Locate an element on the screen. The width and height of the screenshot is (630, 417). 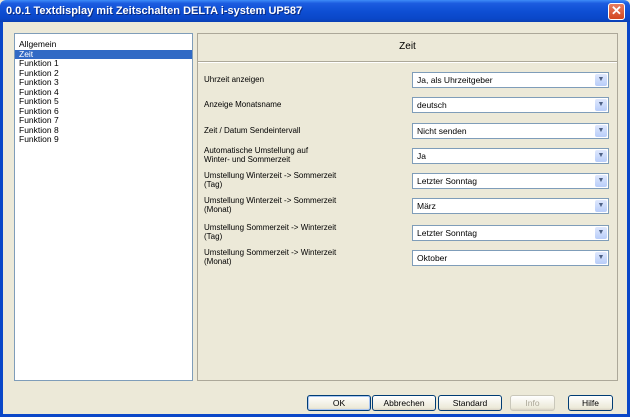
close-button: ✕ is located at coordinates (616, 11).